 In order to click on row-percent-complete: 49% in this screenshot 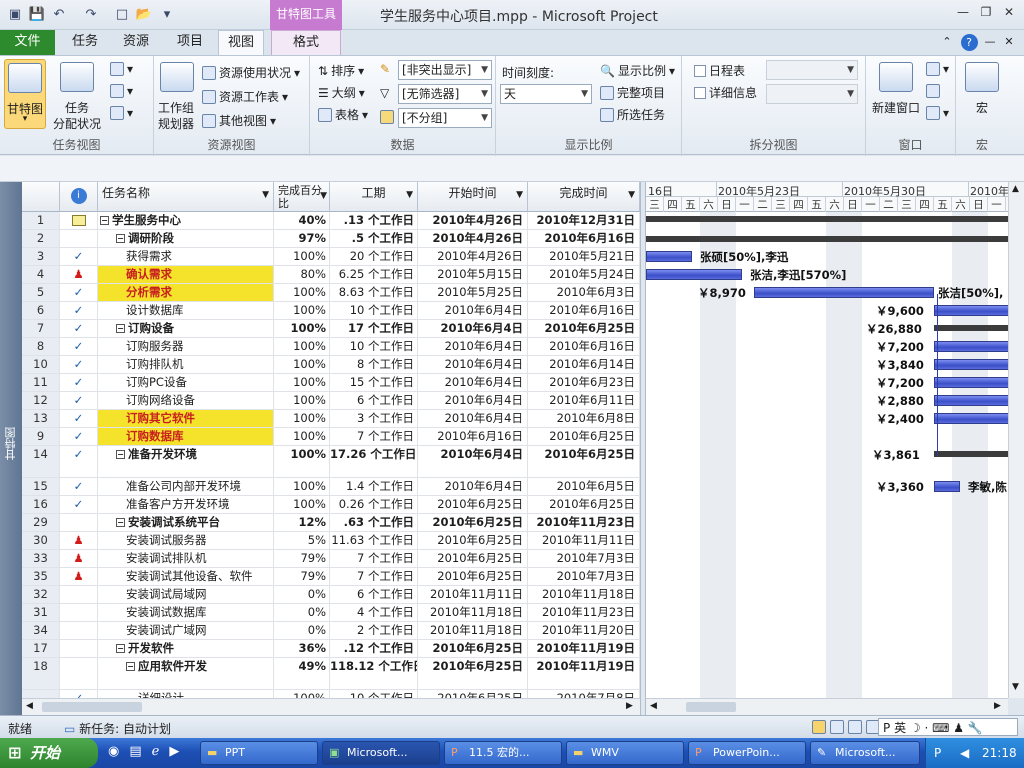, I will do `click(302, 673)`.